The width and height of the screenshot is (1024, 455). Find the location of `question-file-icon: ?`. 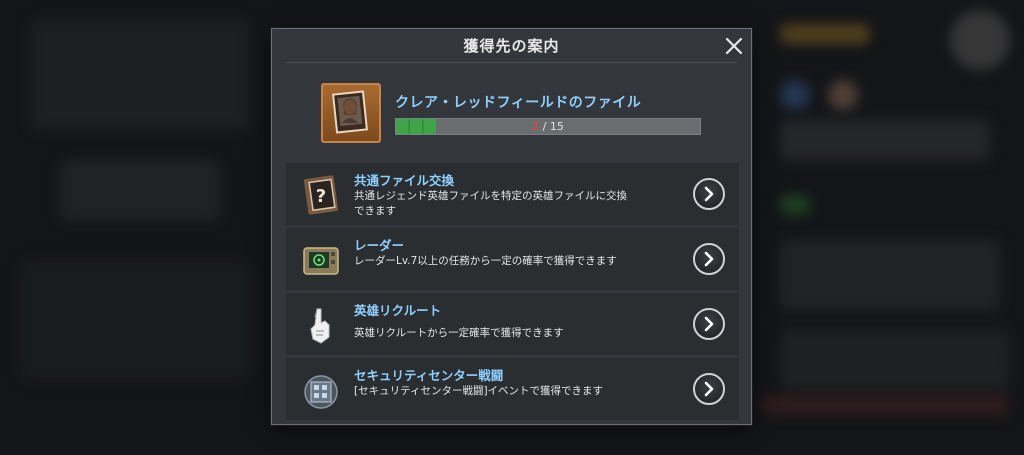

question-file-icon: ? is located at coordinates (321, 195).